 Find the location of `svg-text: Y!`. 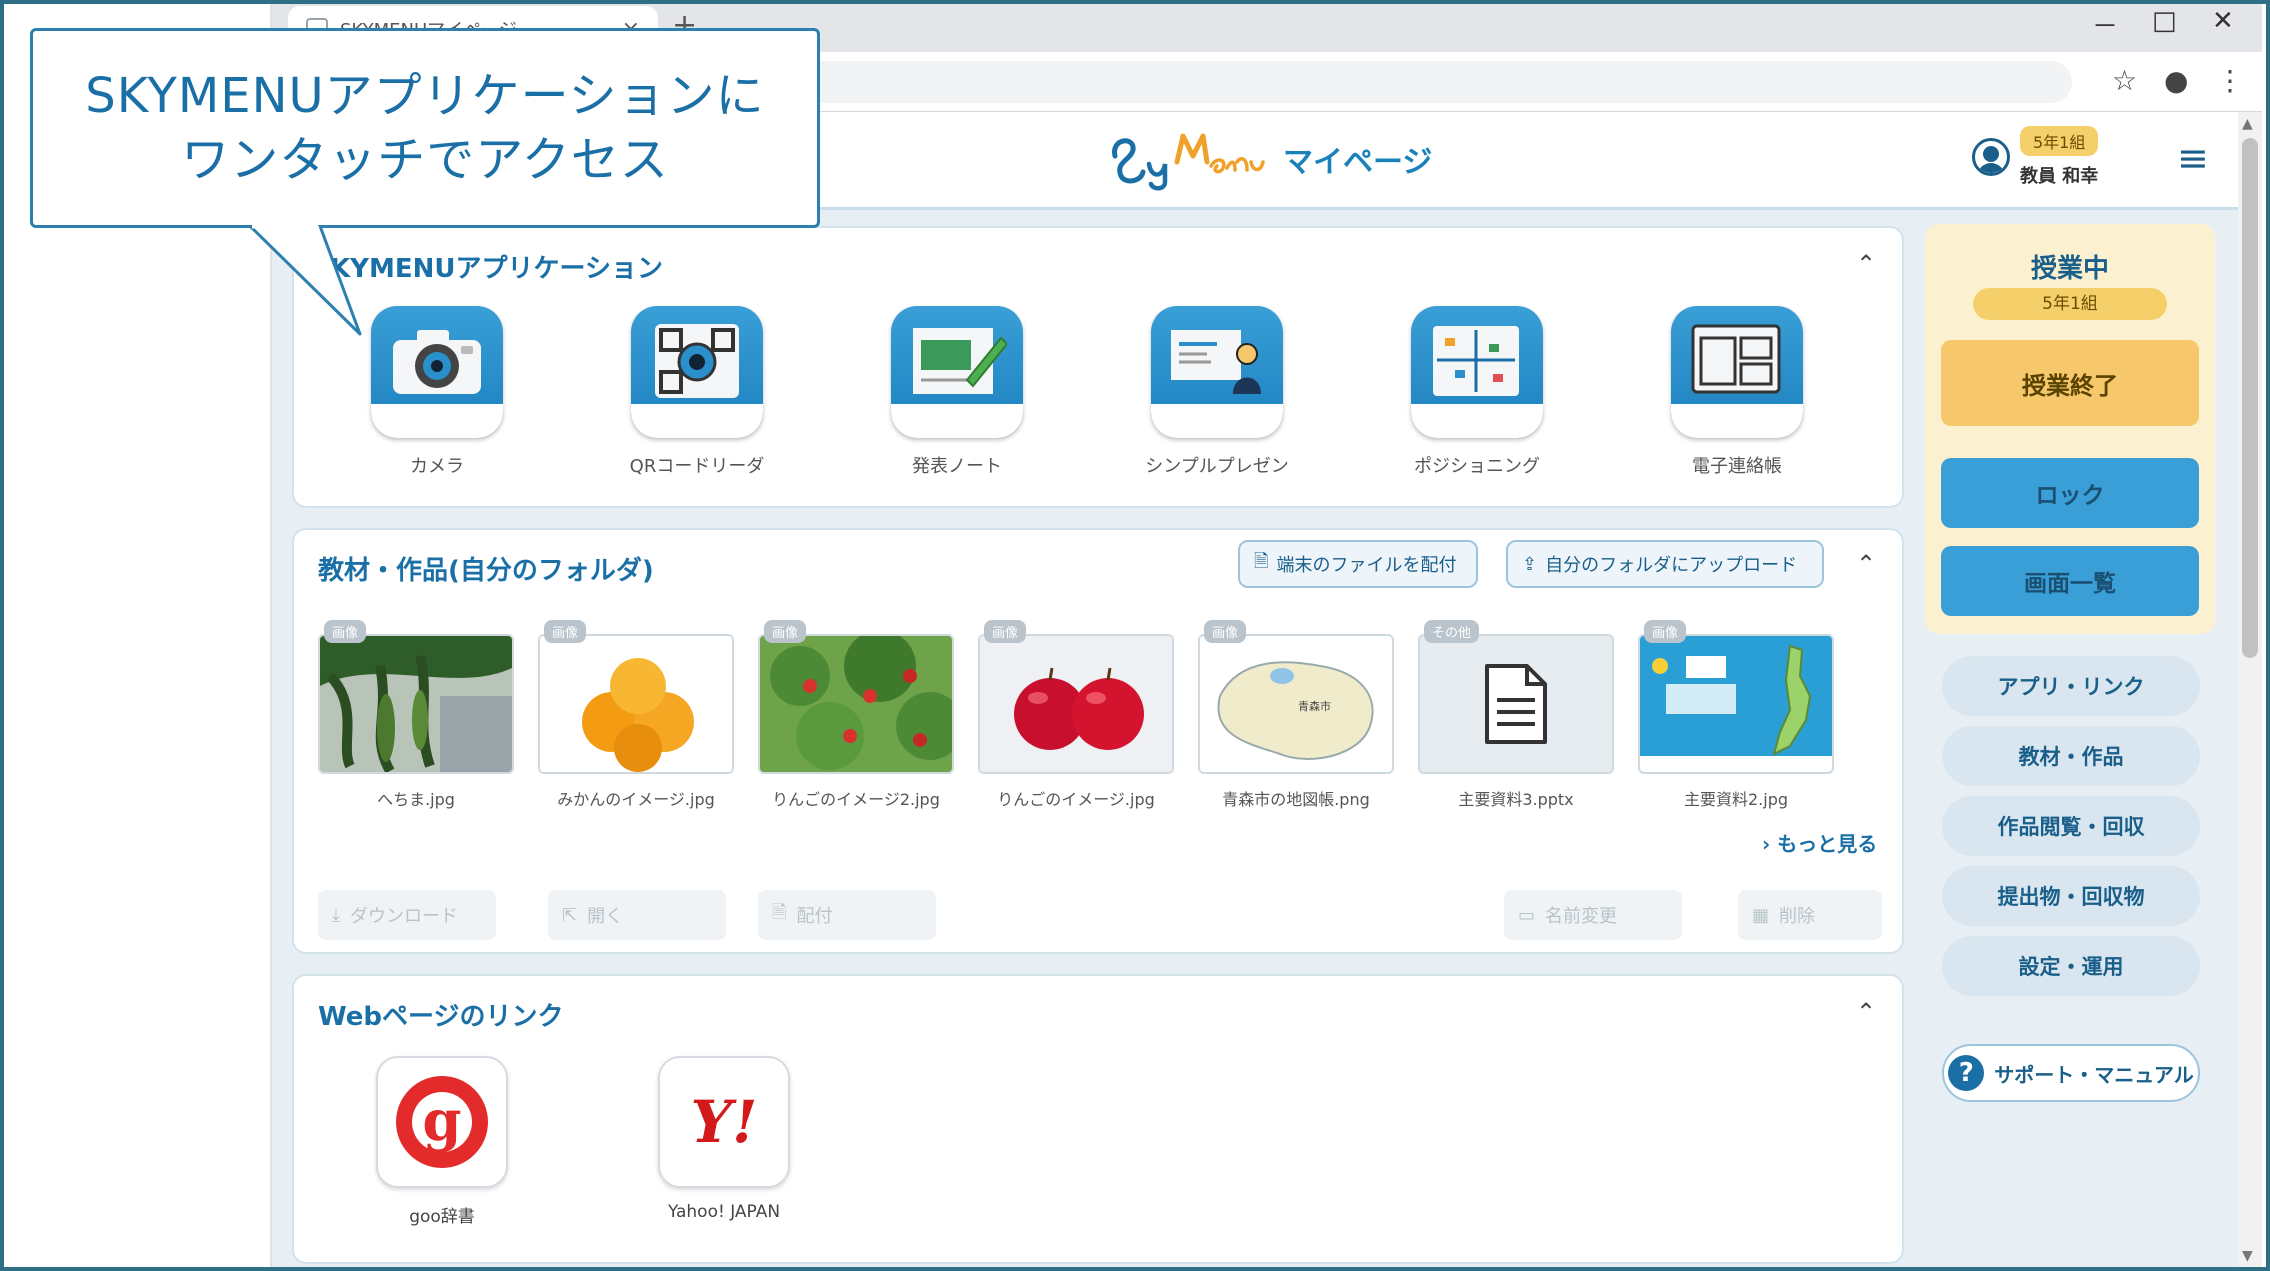

svg-text: Y! is located at coordinates (724, 1122).